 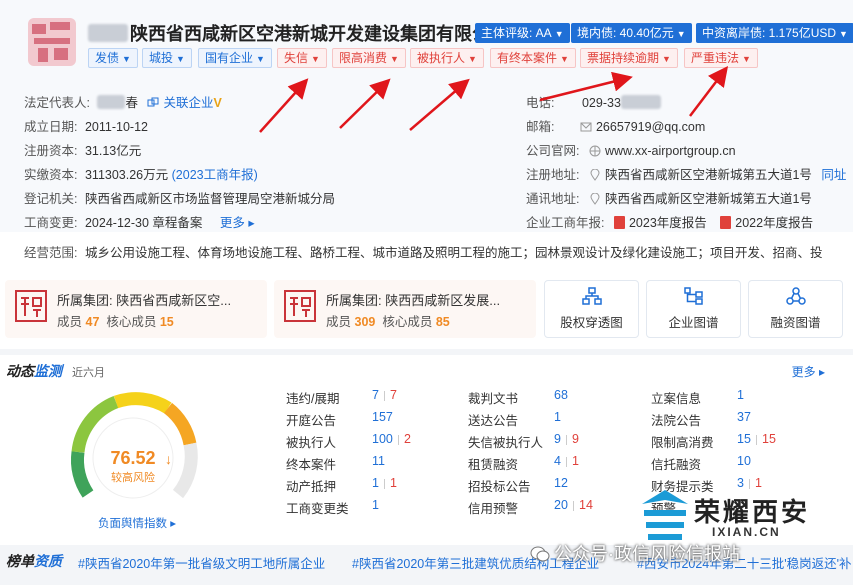 What do you see at coordinates (746, 532) in the screenshot?
I see `watermark-url: IXIAN.CN` at bounding box center [746, 532].